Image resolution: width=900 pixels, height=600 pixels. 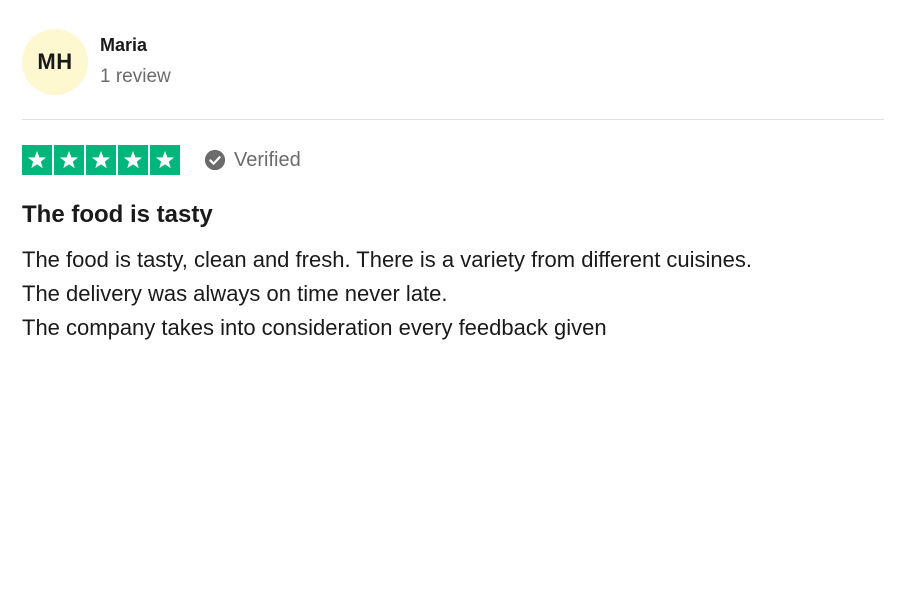 What do you see at coordinates (135, 76) in the screenshot?
I see `consumer-review-count: 1 review` at bounding box center [135, 76].